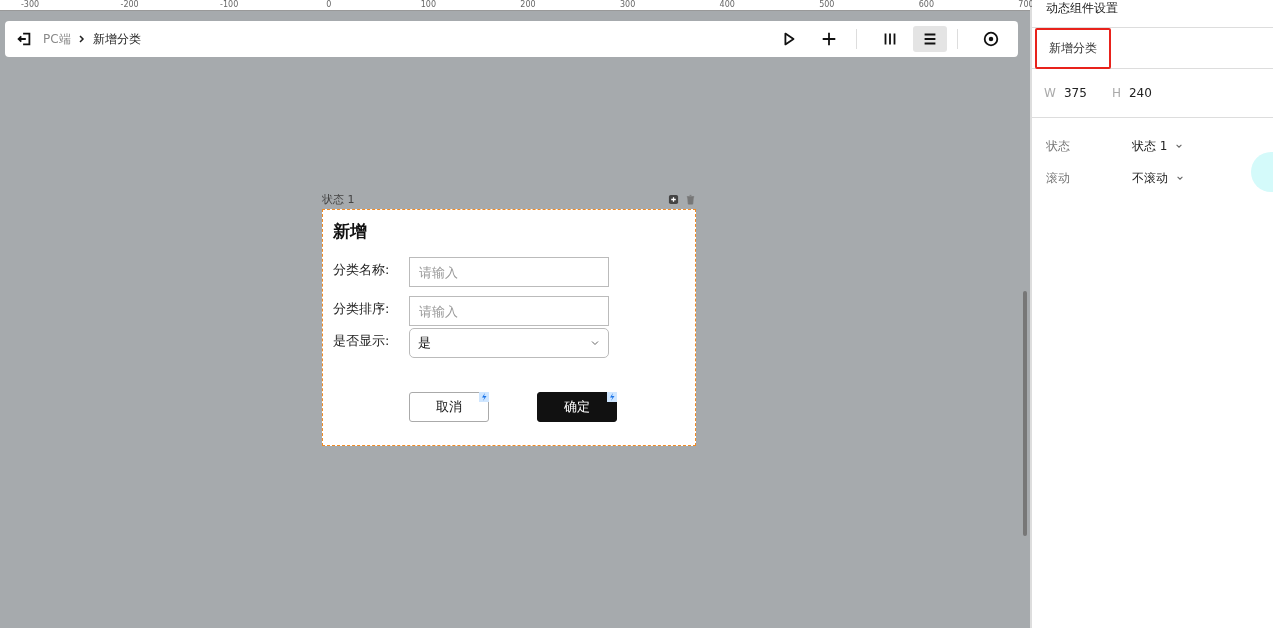 The image size is (1273, 628). I want to click on select-field: 是, so click(509, 343).